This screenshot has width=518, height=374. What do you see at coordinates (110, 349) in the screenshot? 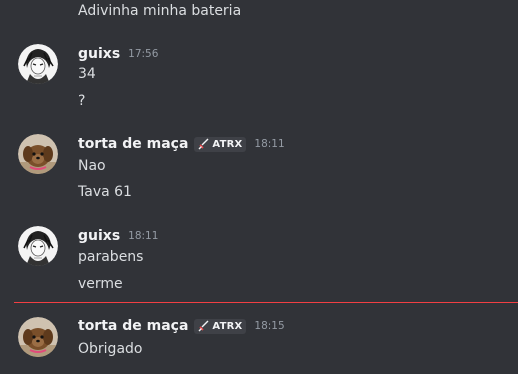
I see `message-text: Obrigado` at bounding box center [110, 349].